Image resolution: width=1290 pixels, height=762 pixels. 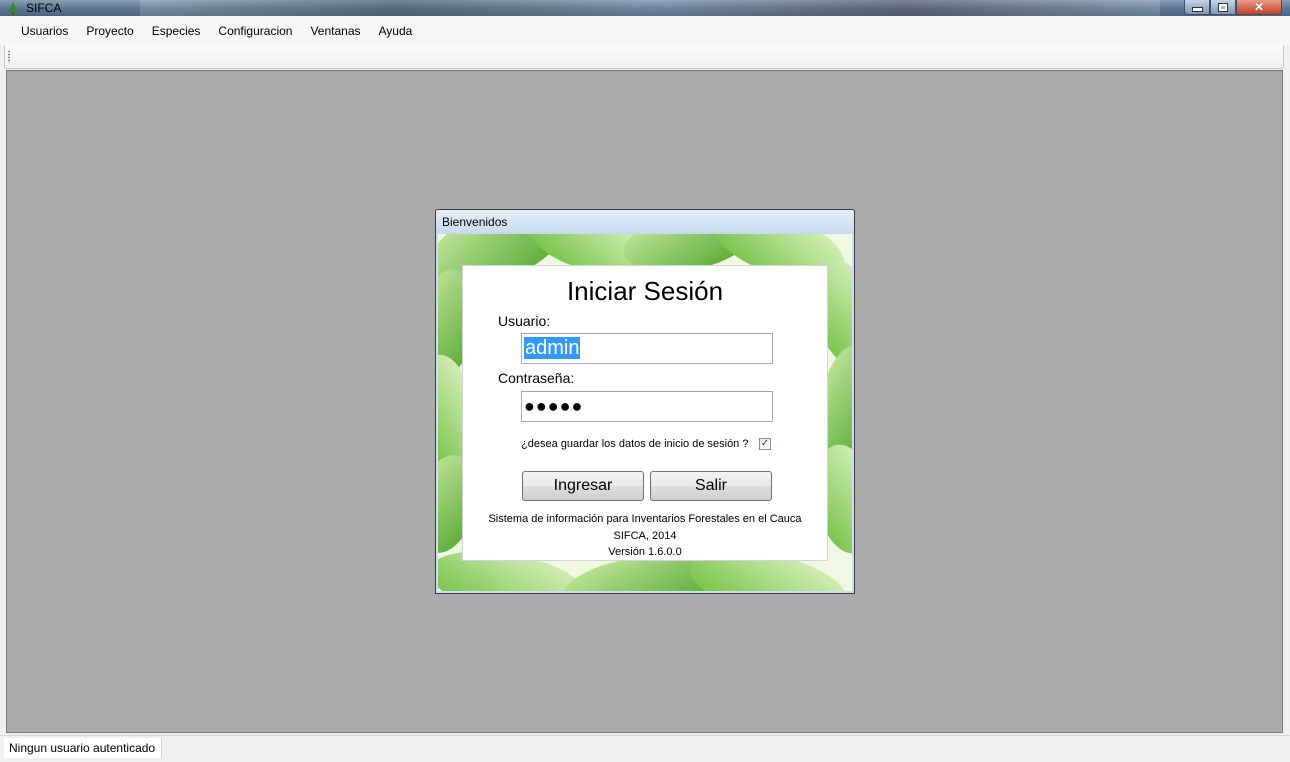 I want to click on password-input: ●●●●●, so click(x=647, y=406).